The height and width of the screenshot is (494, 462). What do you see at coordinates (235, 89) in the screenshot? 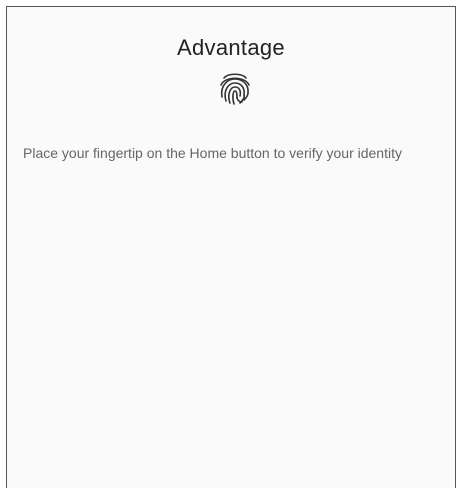
I see `fingerprint-icon` at bounding box center [235, 89].